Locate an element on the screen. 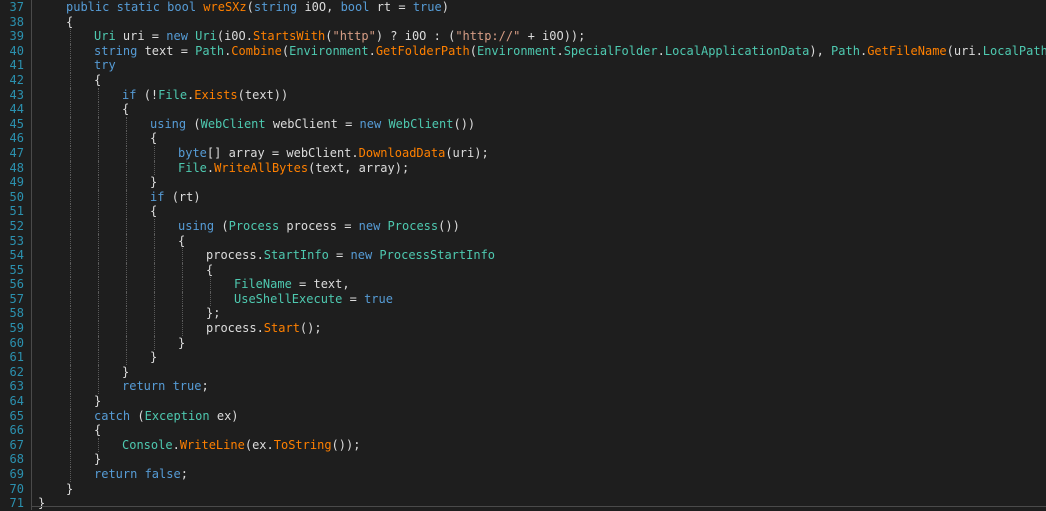  code-line: 50 if (rt) is located at coordinates (523, 197).